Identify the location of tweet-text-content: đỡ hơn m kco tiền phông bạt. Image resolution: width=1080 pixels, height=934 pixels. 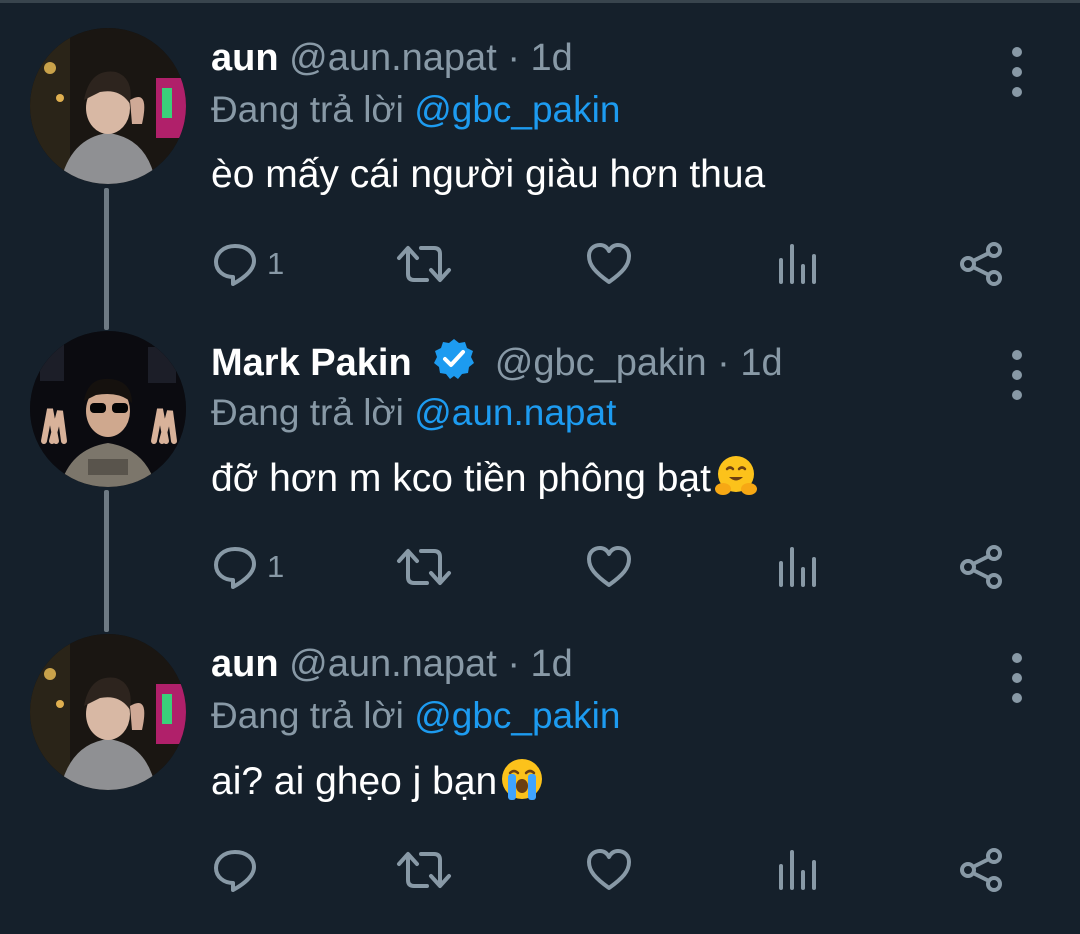
(461, 478).